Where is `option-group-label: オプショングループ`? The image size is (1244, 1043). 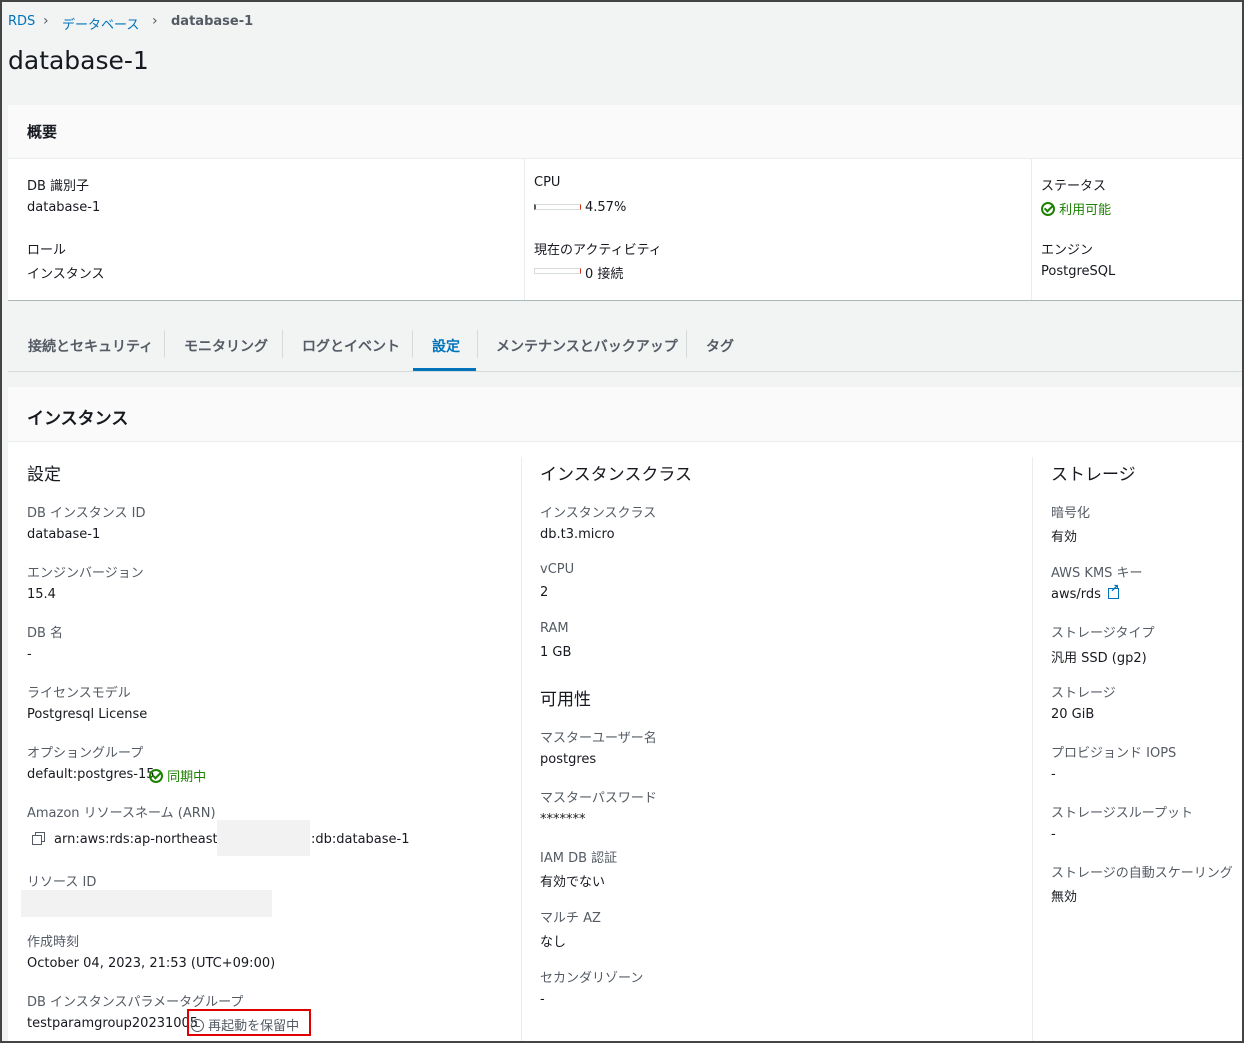 option-group-label: オプショングループ is located at coordinates (85, 753).